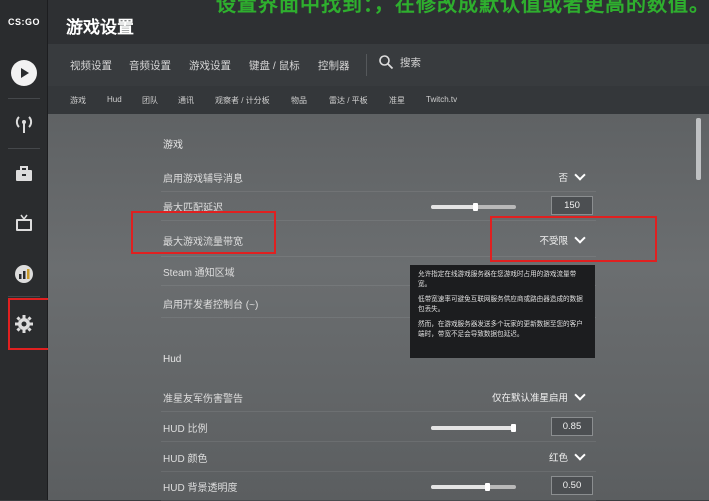 This screenshot has height=501, width=709. What do you see at coordinates (173, 145) in the screenshot?
I see `section-title-game: 游戏` at bounding box center [173, 145].